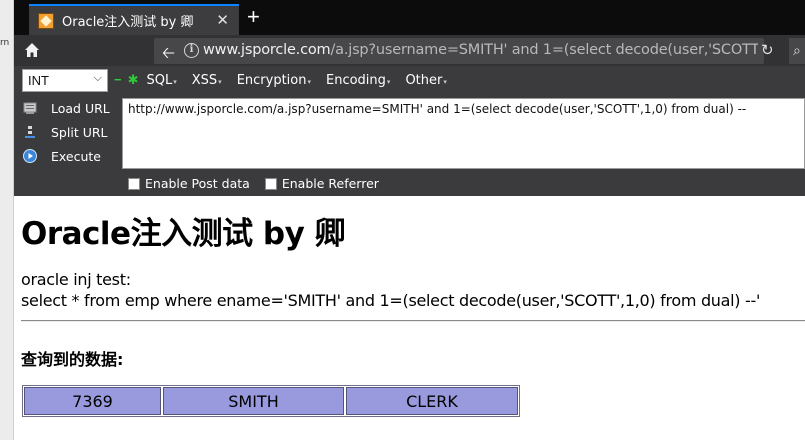  Describe the element at coordinates (32, 50) in the screenshot. I see `home-icon` at that location.